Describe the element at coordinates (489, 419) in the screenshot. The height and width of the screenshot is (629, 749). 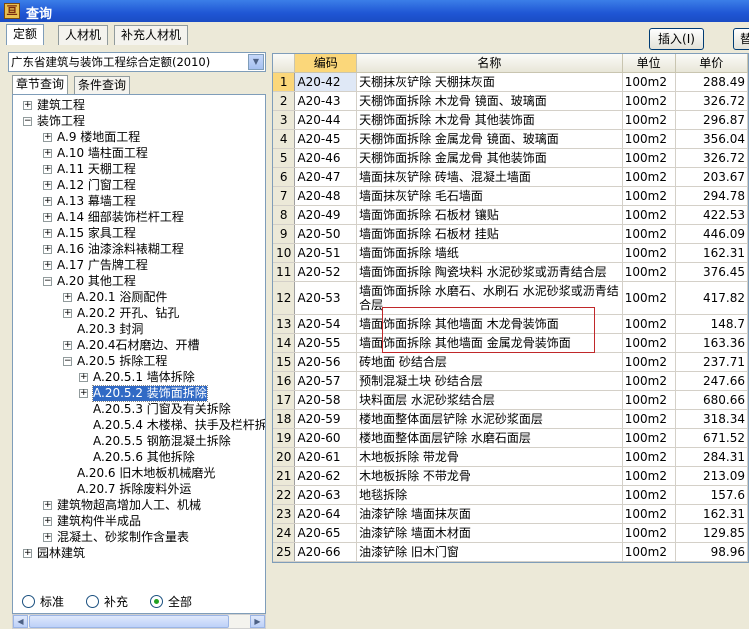
I see `quota-name: 楼地面整体面层铲除 水泥砂浆面层` at that location.